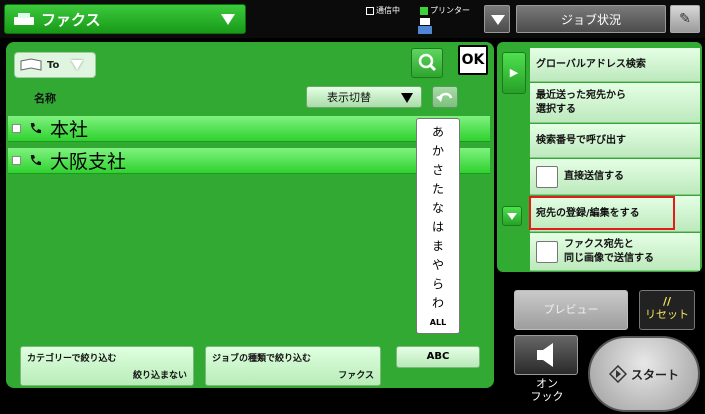  What do you see at coordinates (438, 151) in the screenshot?
I see `kana-index-item: か` at bounding box center [438, 151].